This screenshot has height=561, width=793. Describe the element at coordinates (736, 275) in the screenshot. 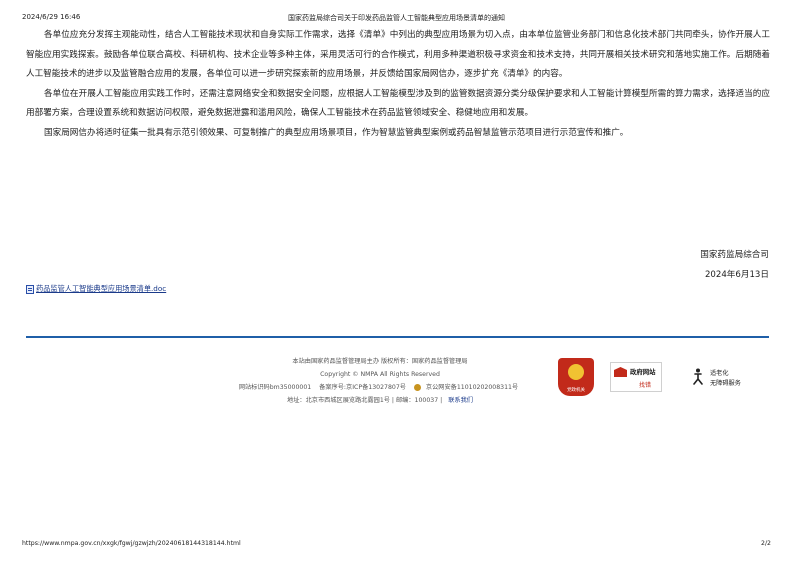

I see `signoff-date: 2024年6月13日` at that location.